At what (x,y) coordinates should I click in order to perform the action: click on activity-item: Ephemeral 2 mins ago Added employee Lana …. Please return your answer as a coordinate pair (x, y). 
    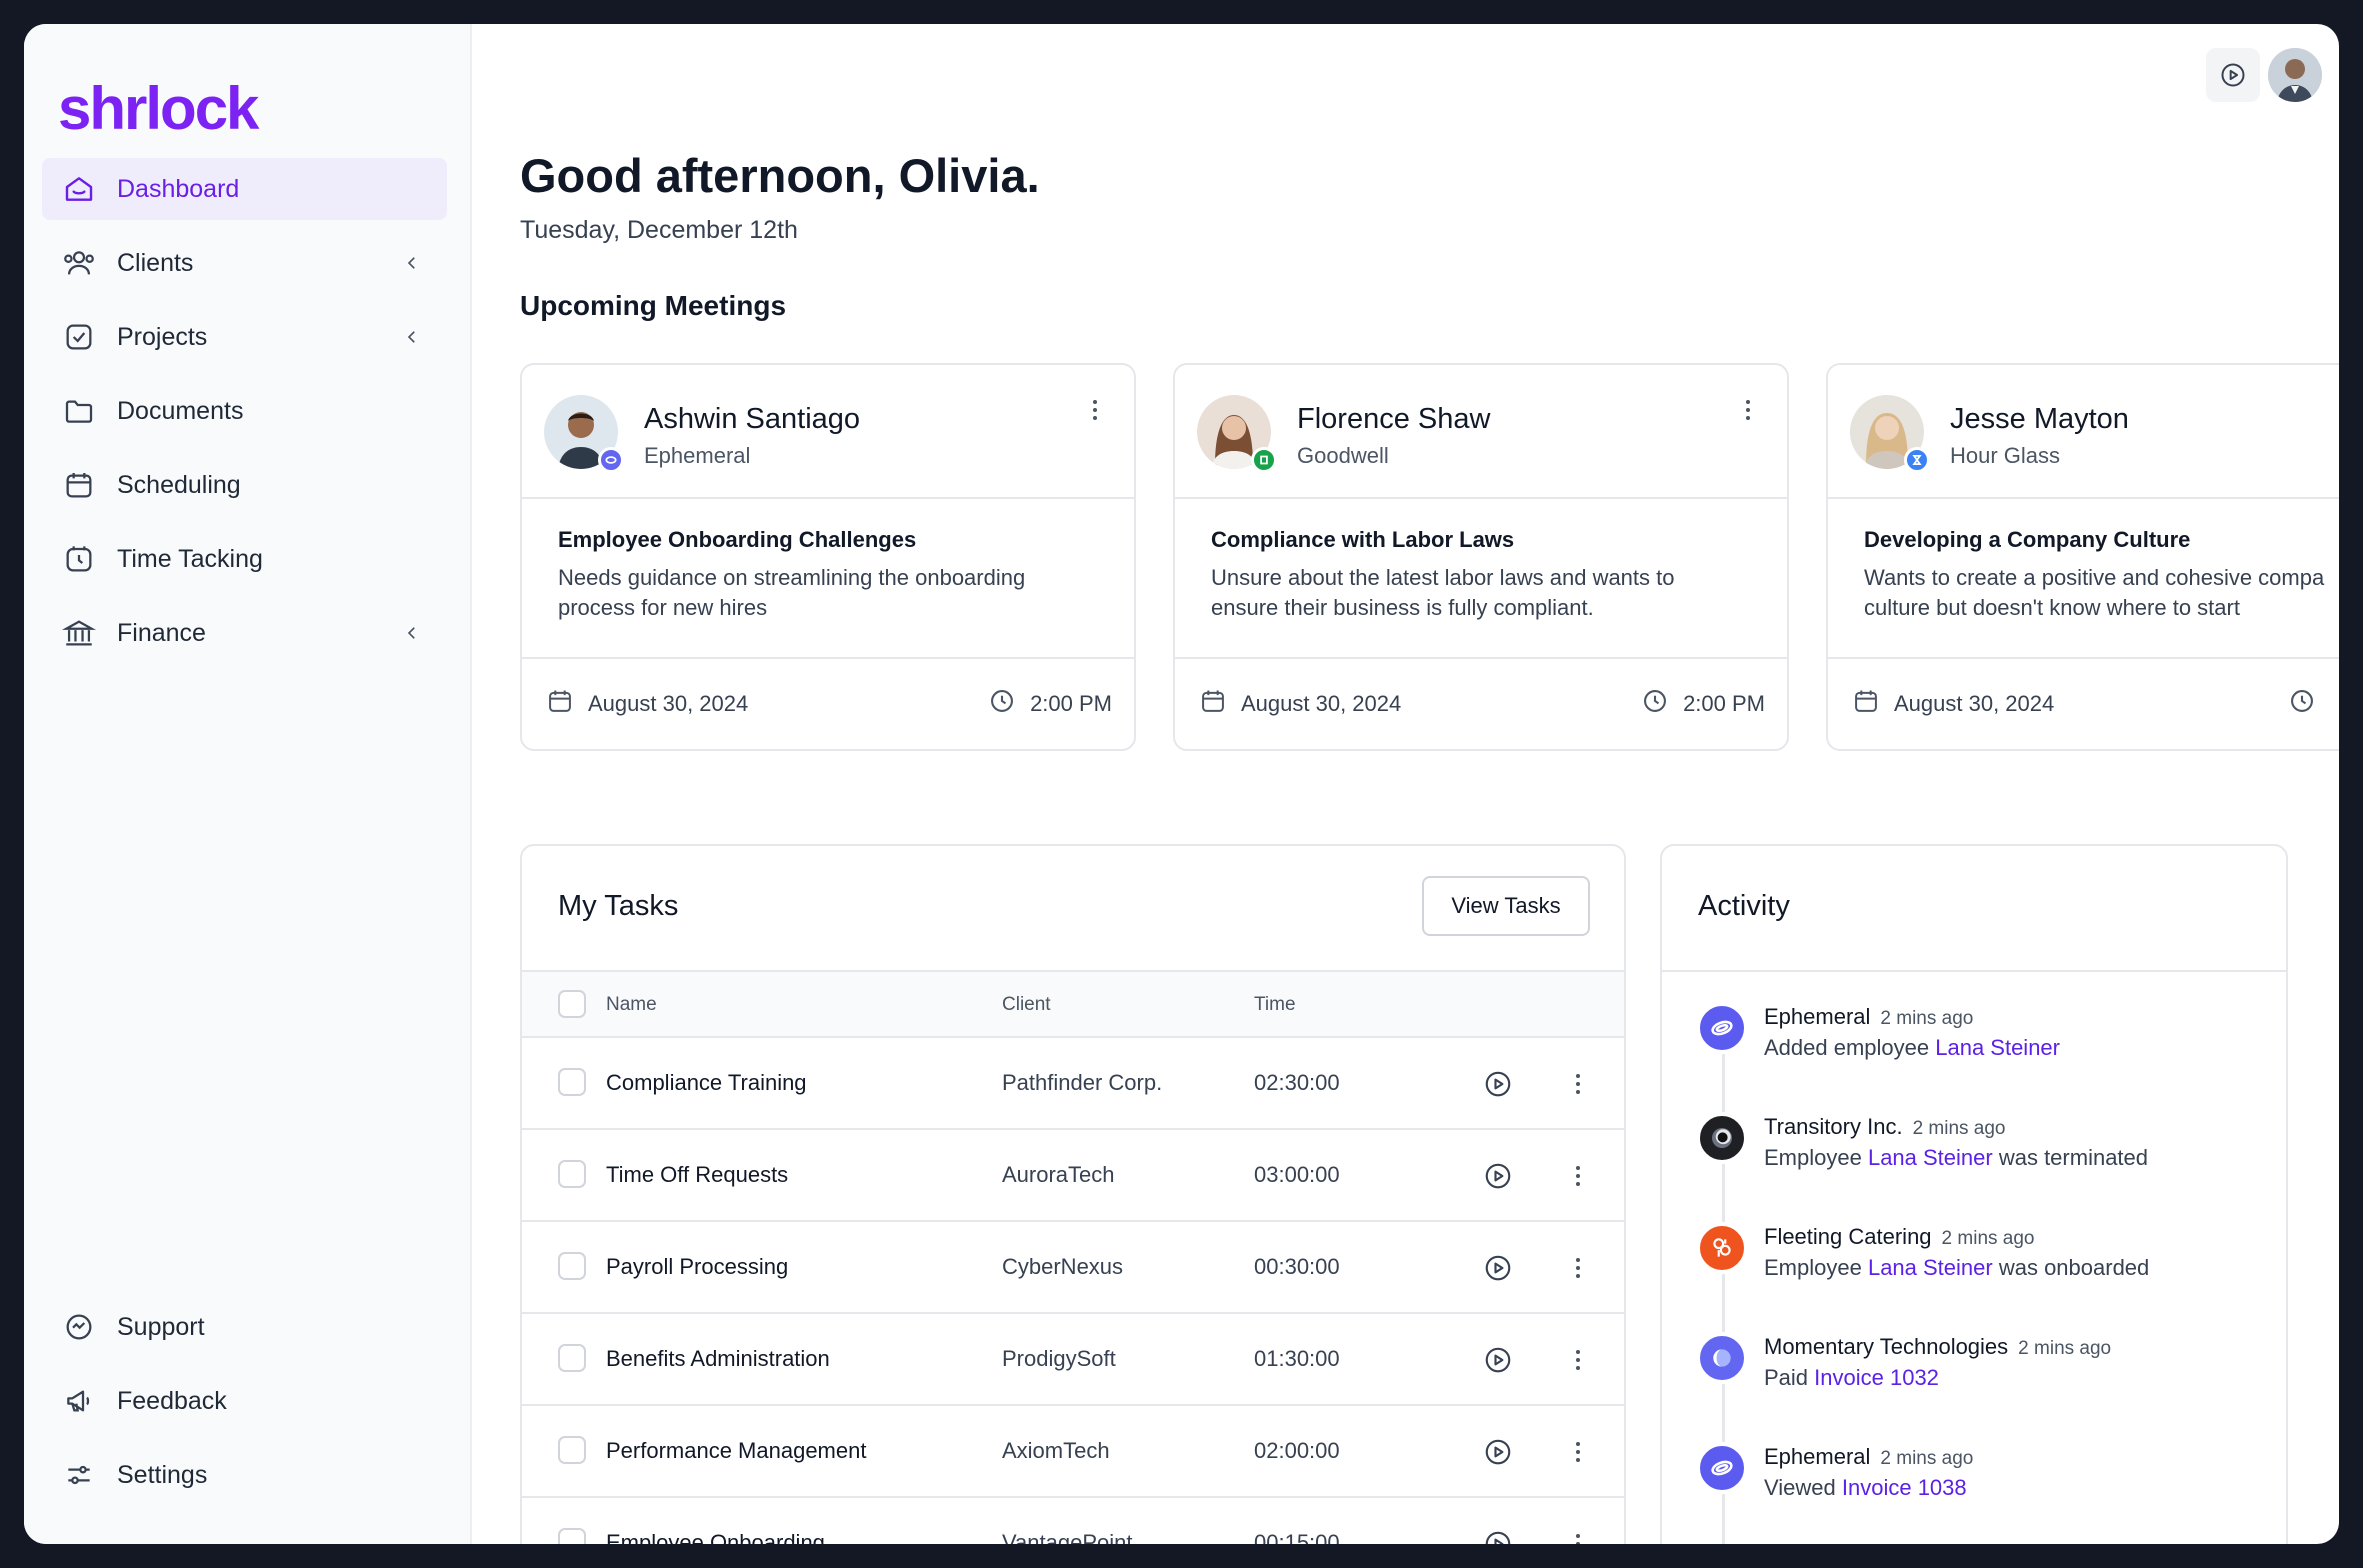
    Looking at the image, I should click on (1976, 1047).